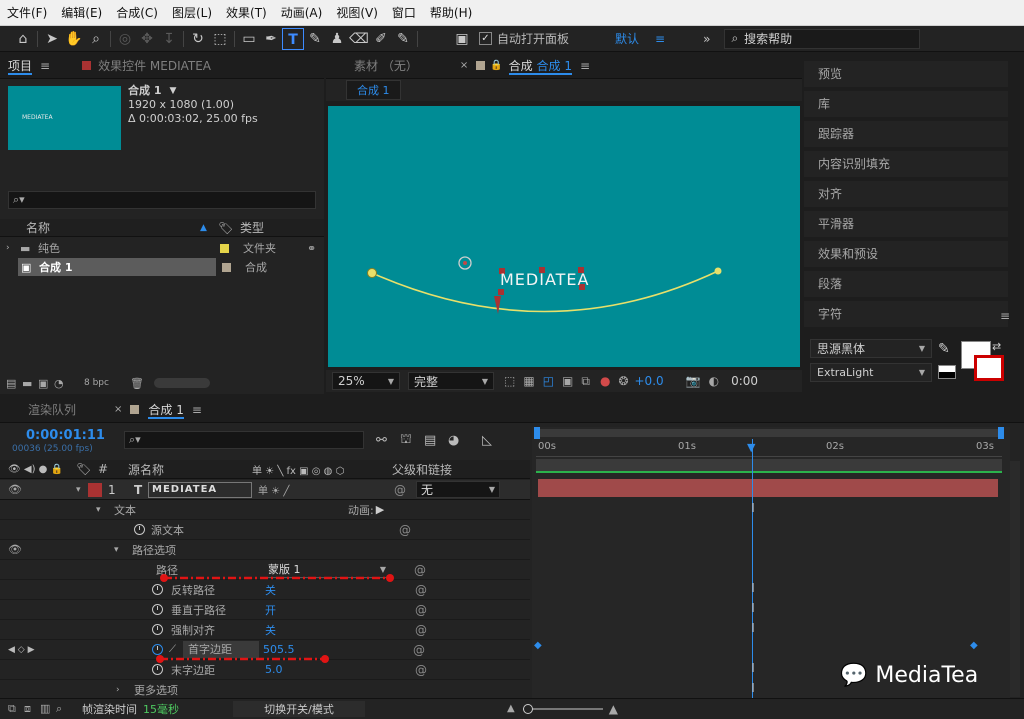 This screenshot has width=1024, height=719. Describe the element at coordinates (265, 530) in the screenshot. I see `prop-source-text: 源文本 @` at that location.